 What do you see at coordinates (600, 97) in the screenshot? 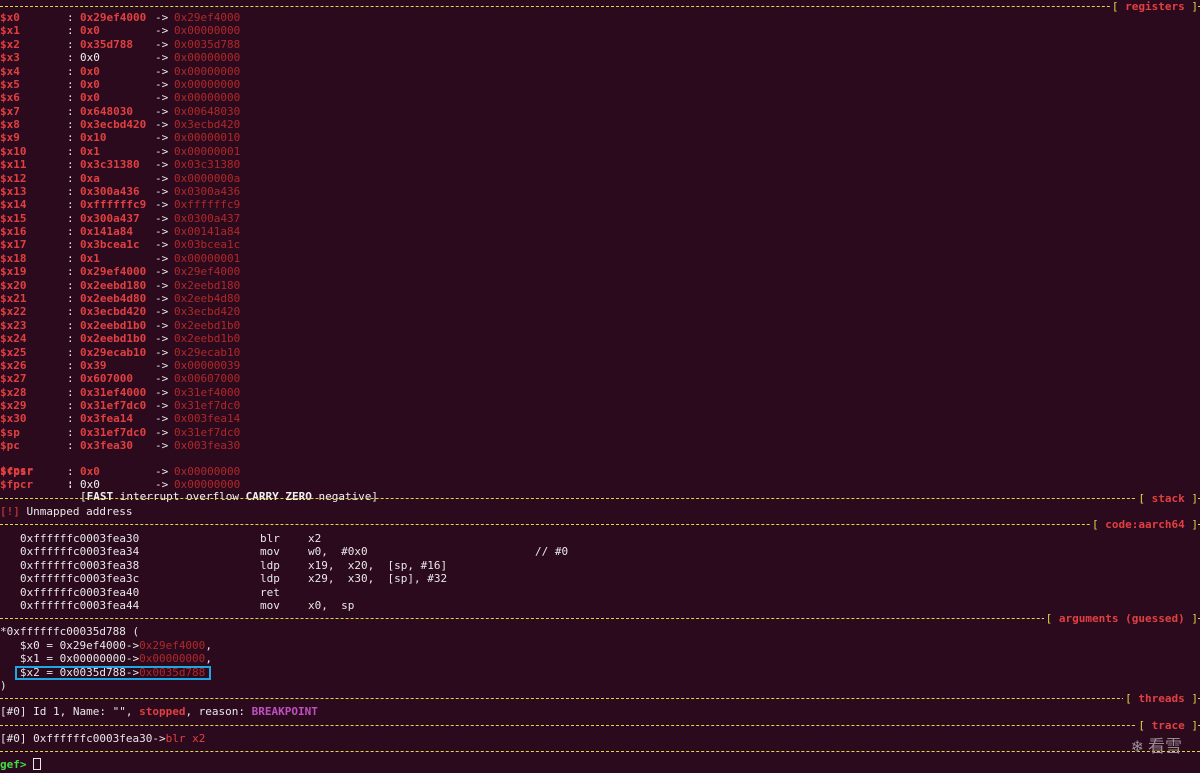
I see `register-row: $x6:0x0 -> 0x00000000` at bounding box center [600, 97].